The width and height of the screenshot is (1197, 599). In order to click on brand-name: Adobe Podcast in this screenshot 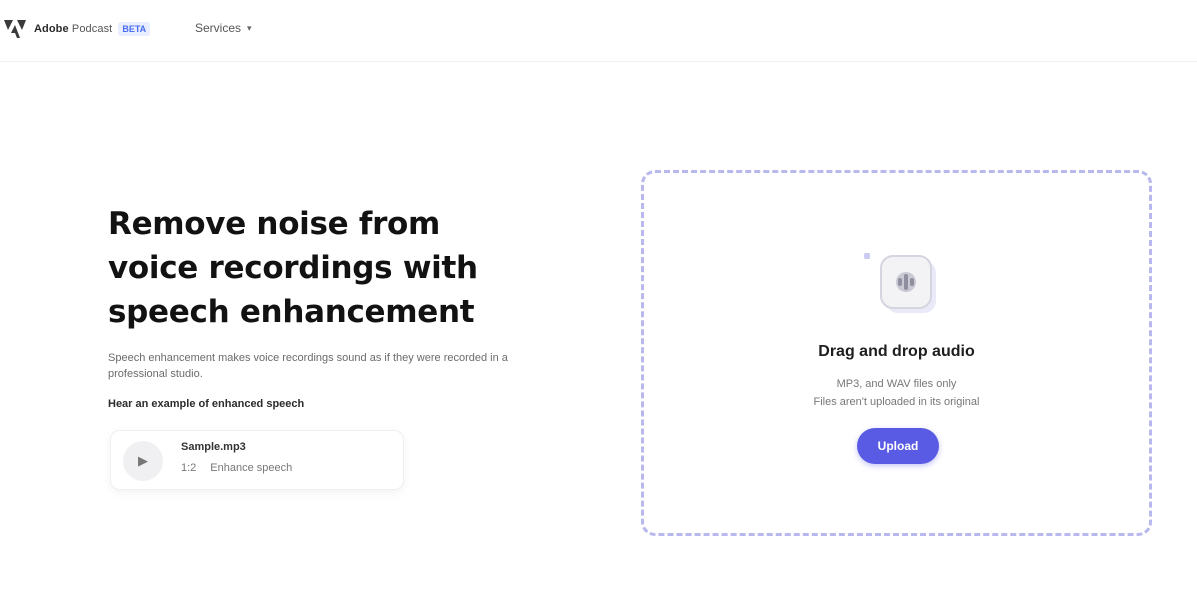, I will do `click(73, 29)`.